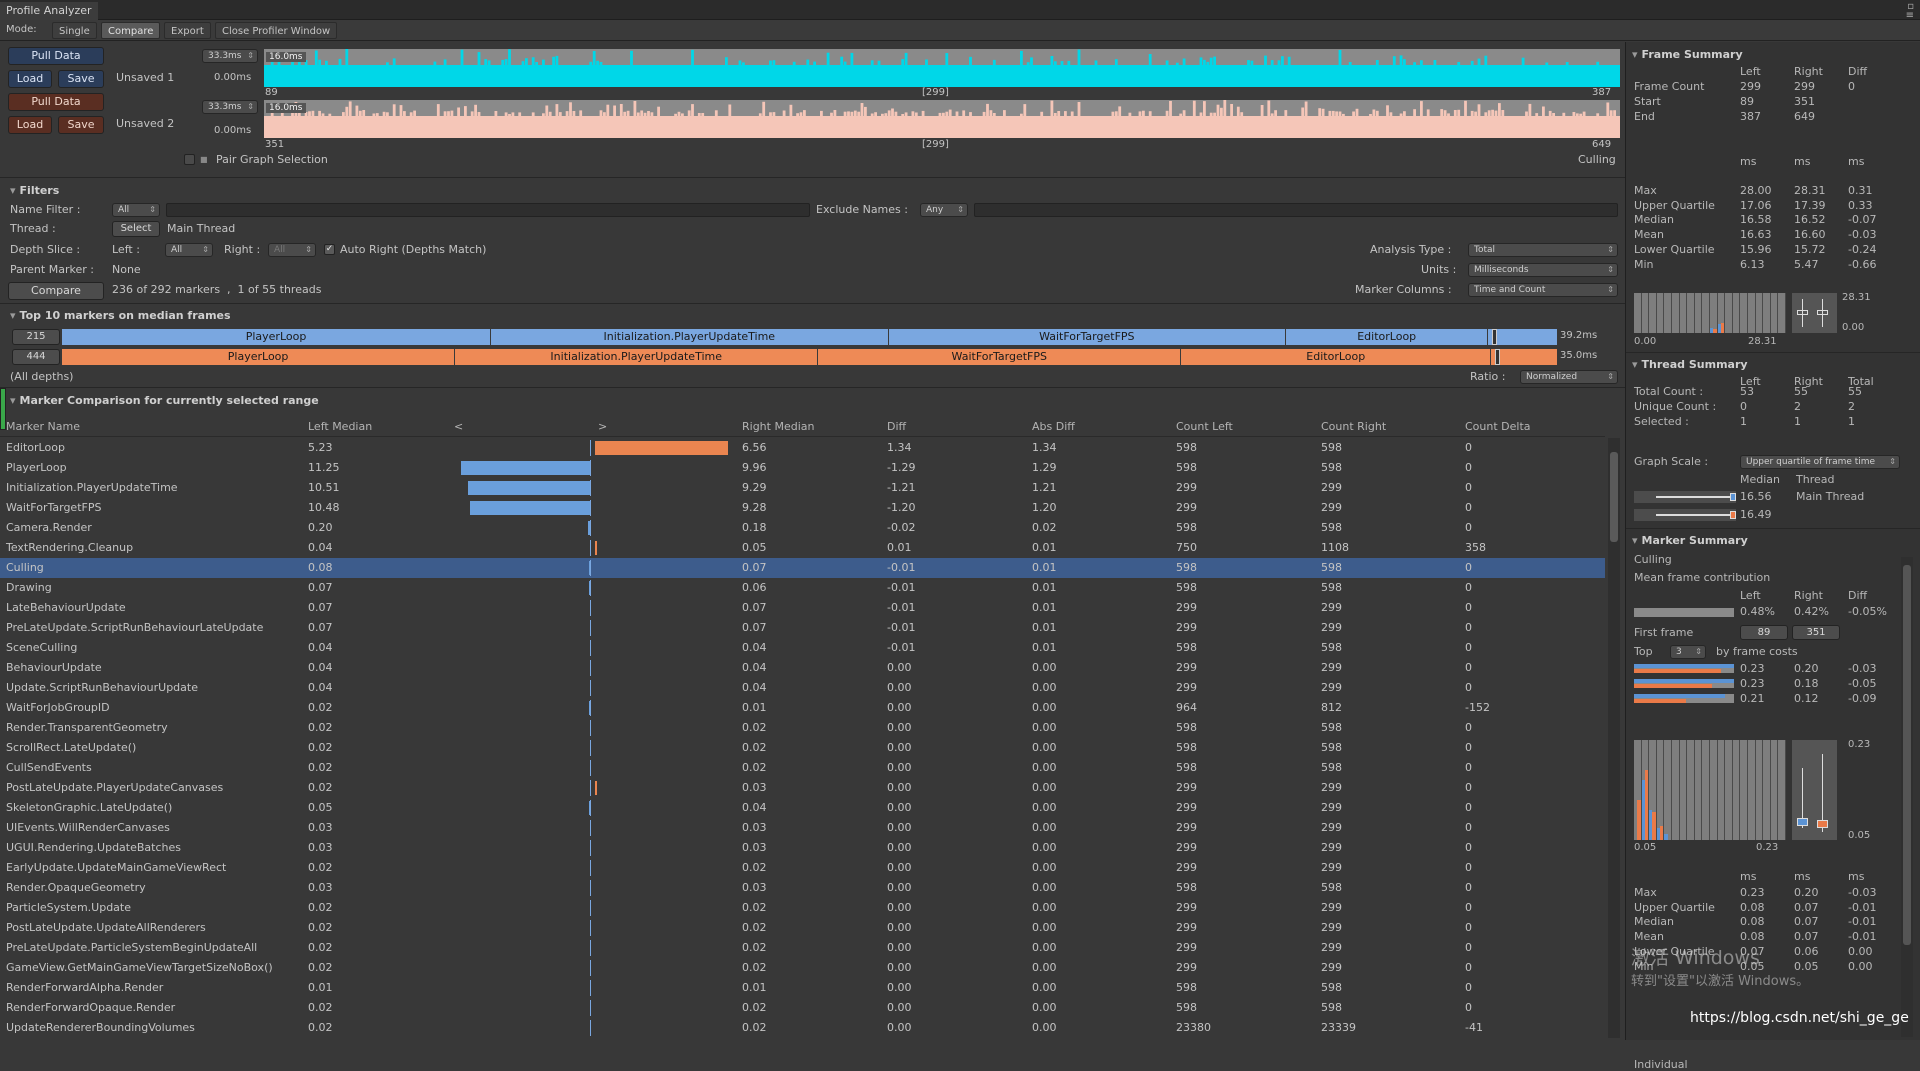 The image size is (1920, 1071). Describe the element at coordinates (30, 125) in the screenshot. I see `load-right-button: Load` at that location.